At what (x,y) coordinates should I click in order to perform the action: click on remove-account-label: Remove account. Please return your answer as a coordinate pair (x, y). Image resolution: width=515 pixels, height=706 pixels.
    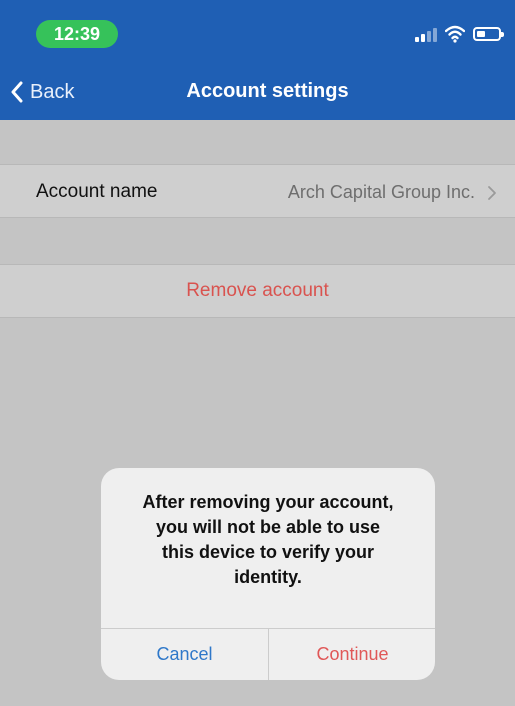
    Looking at the image, I should click on (257, 290).